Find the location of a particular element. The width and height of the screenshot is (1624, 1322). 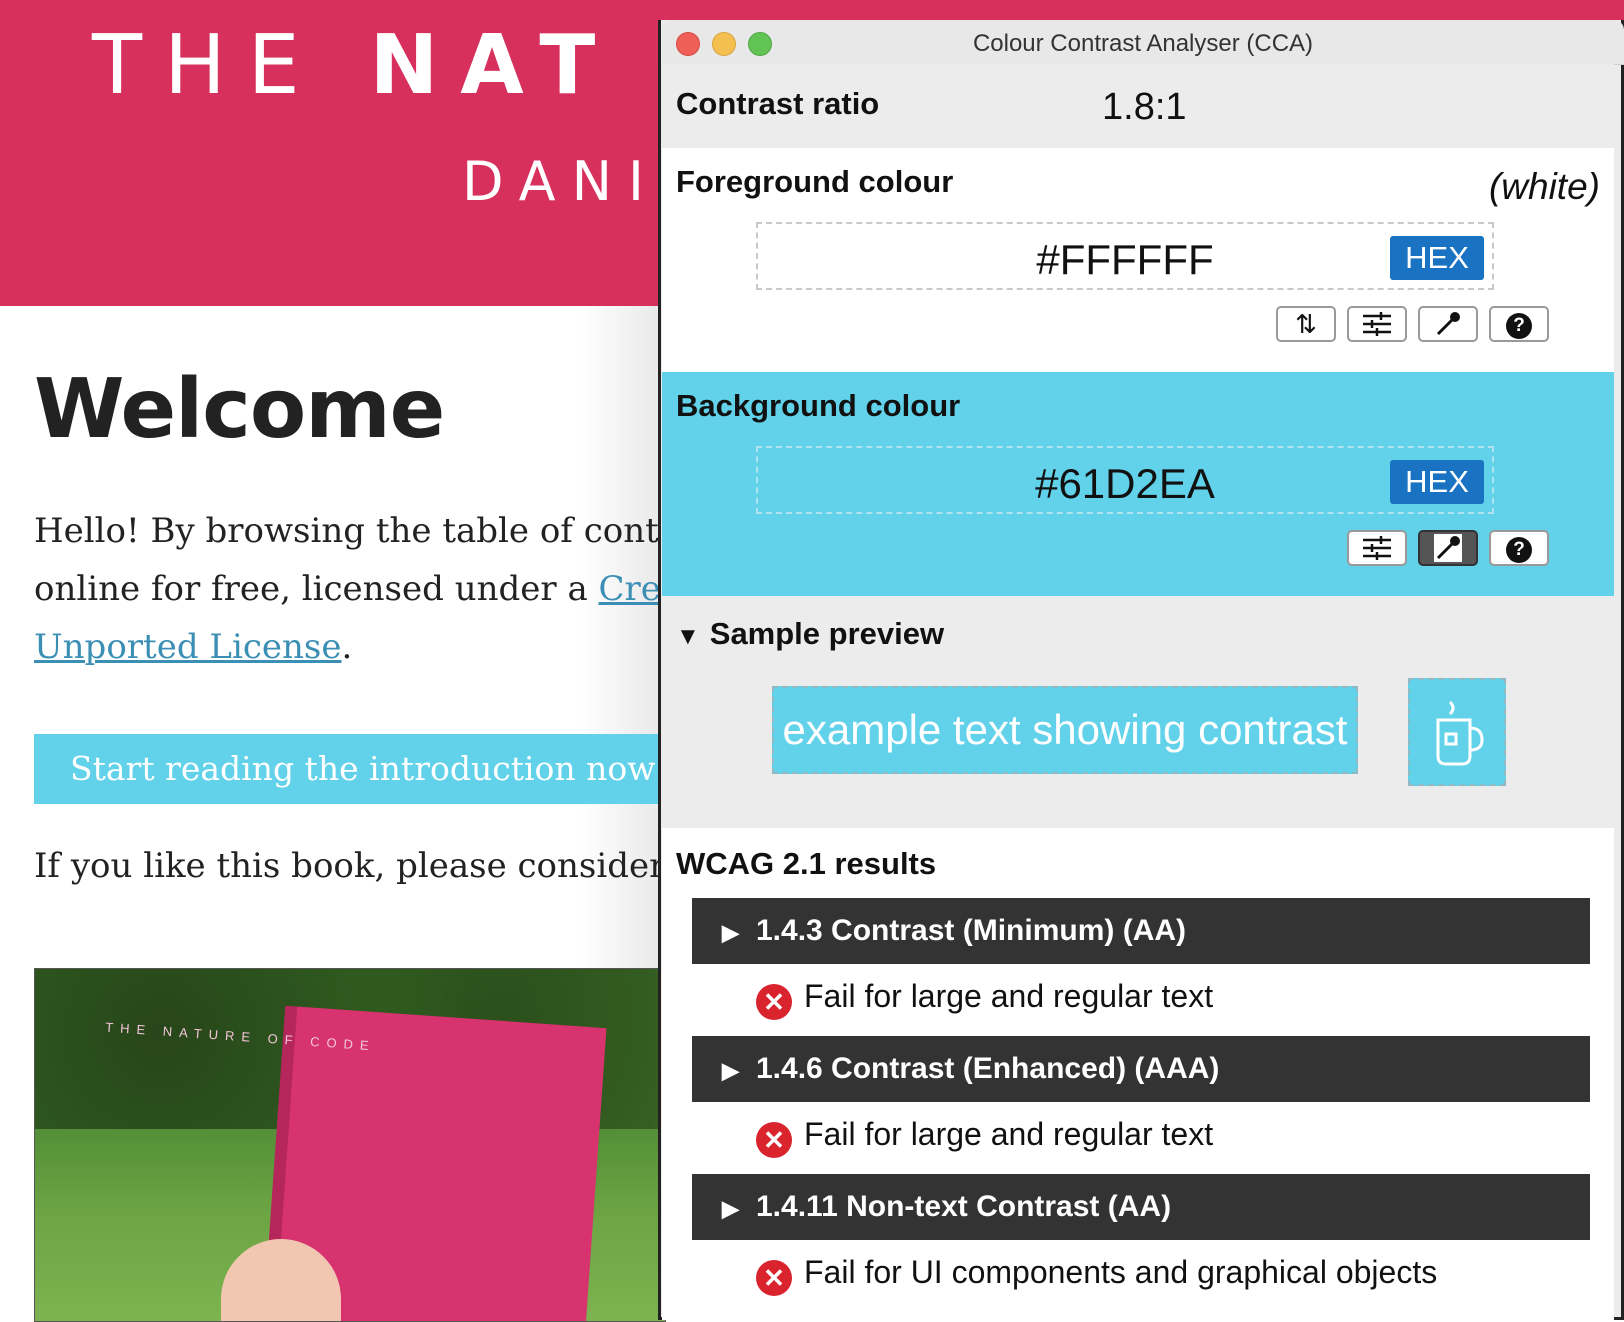

page-heading: Welcome is located at coordinates (239, 409).